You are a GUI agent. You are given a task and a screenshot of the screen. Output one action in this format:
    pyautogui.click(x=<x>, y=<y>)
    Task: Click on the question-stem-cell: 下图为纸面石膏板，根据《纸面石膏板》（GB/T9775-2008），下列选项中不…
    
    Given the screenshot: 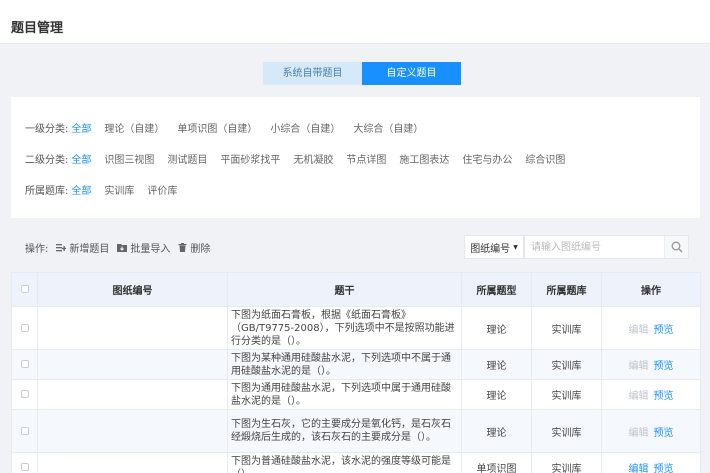 What is the action you would take?
    pyautogui.click(x=344, y=328)
    